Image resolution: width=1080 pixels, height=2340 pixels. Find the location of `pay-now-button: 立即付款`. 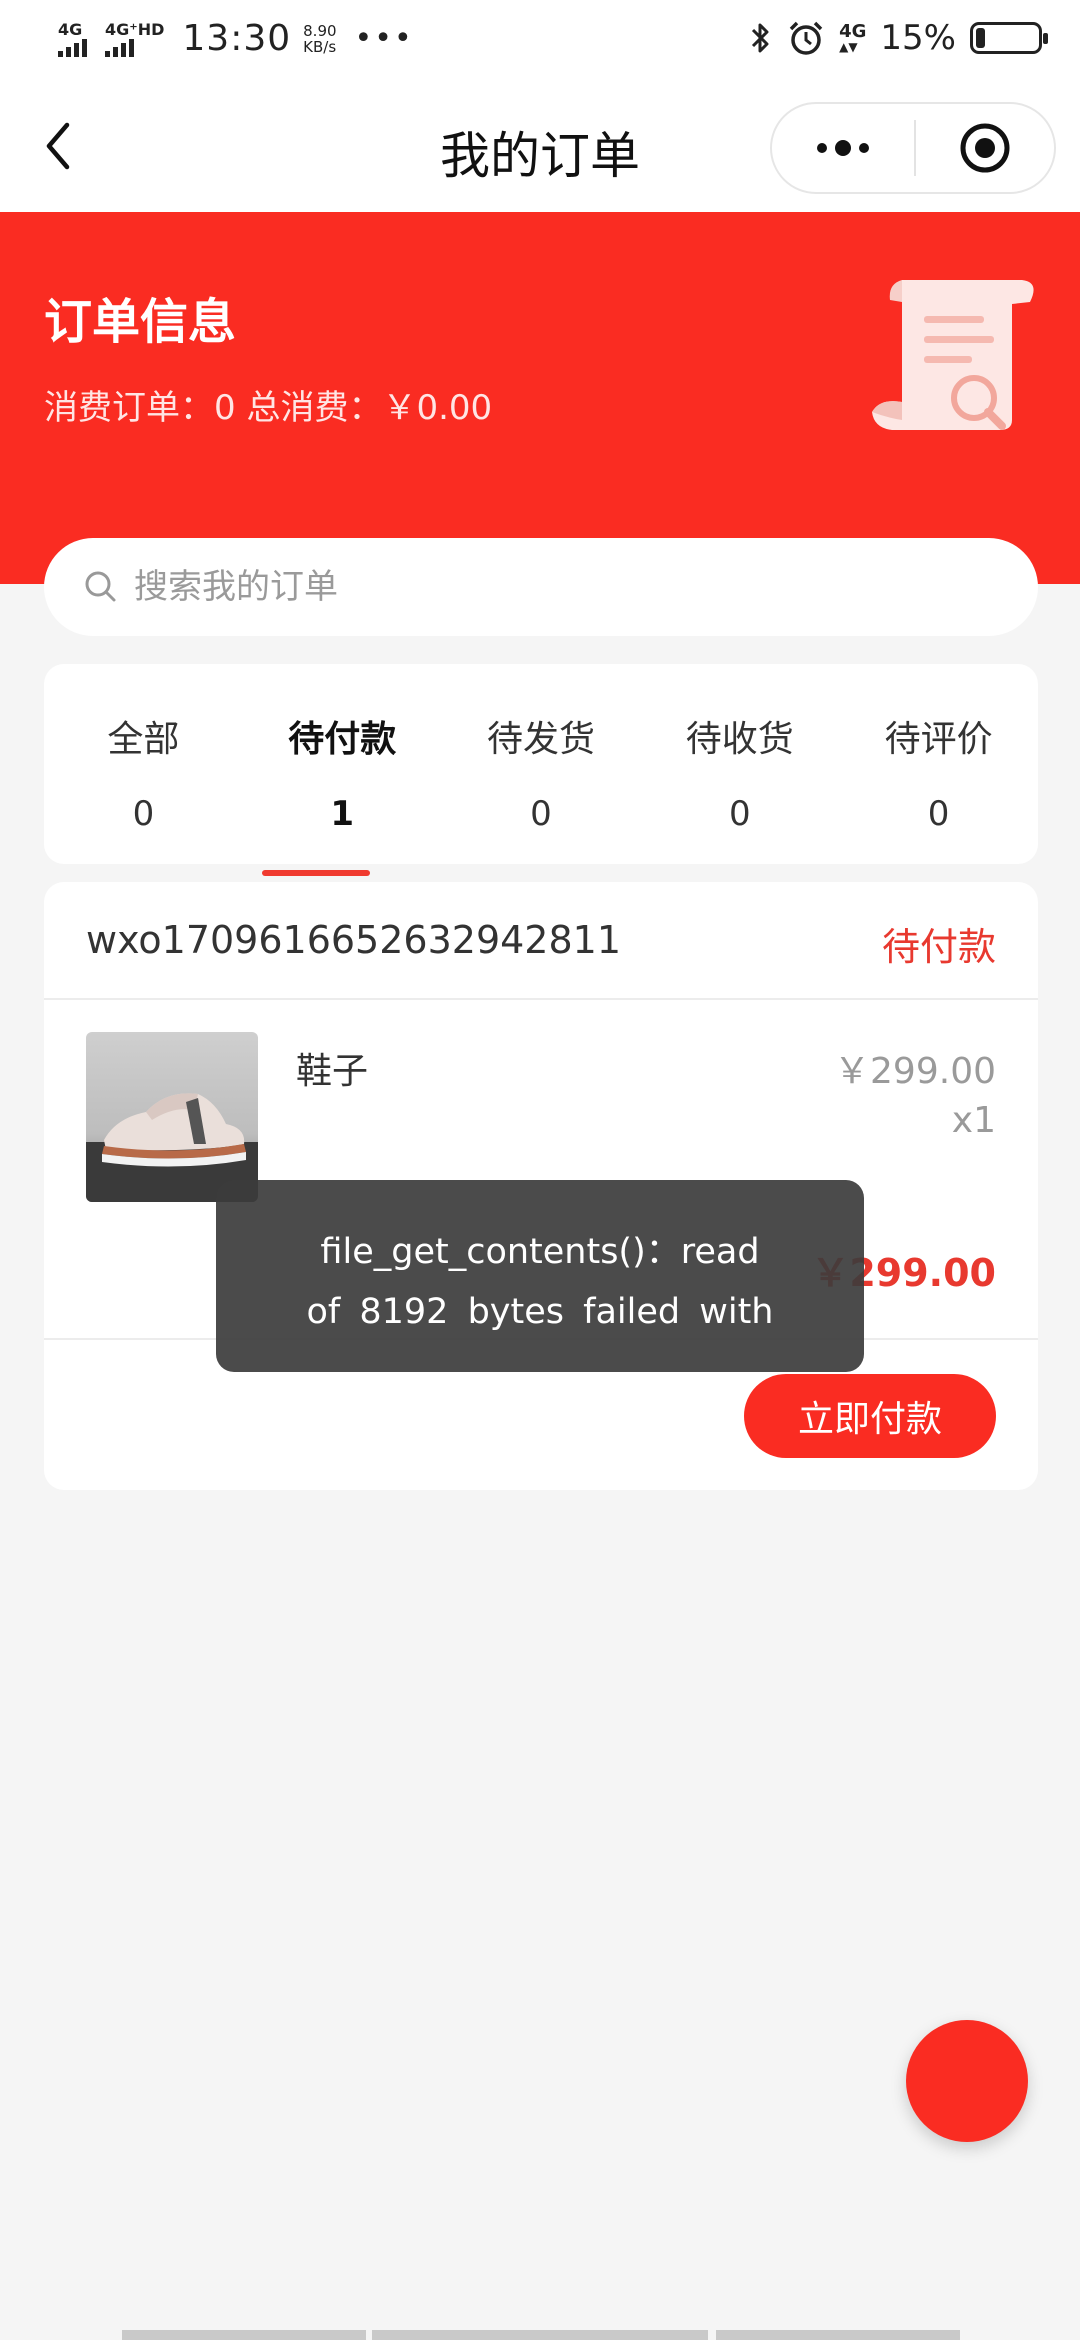

pay-now-button: 立即付款 is located at coordinates (870, 1416).